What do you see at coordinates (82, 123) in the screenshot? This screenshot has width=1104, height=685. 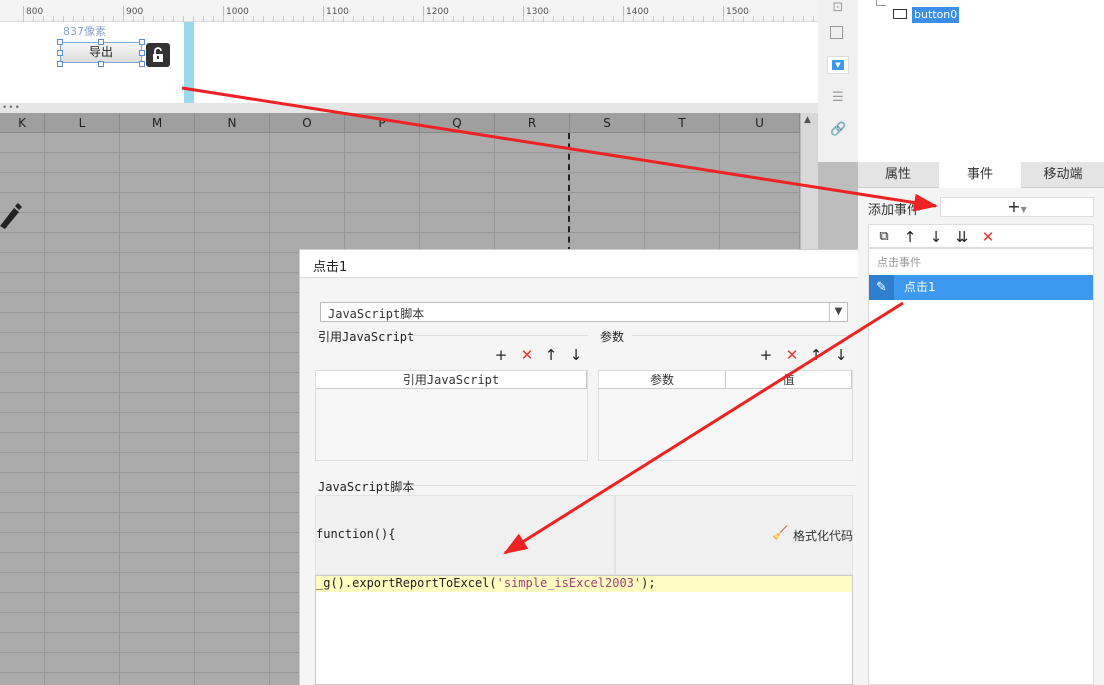 I see `column-header-l: L` at bounding box center [82, 123].